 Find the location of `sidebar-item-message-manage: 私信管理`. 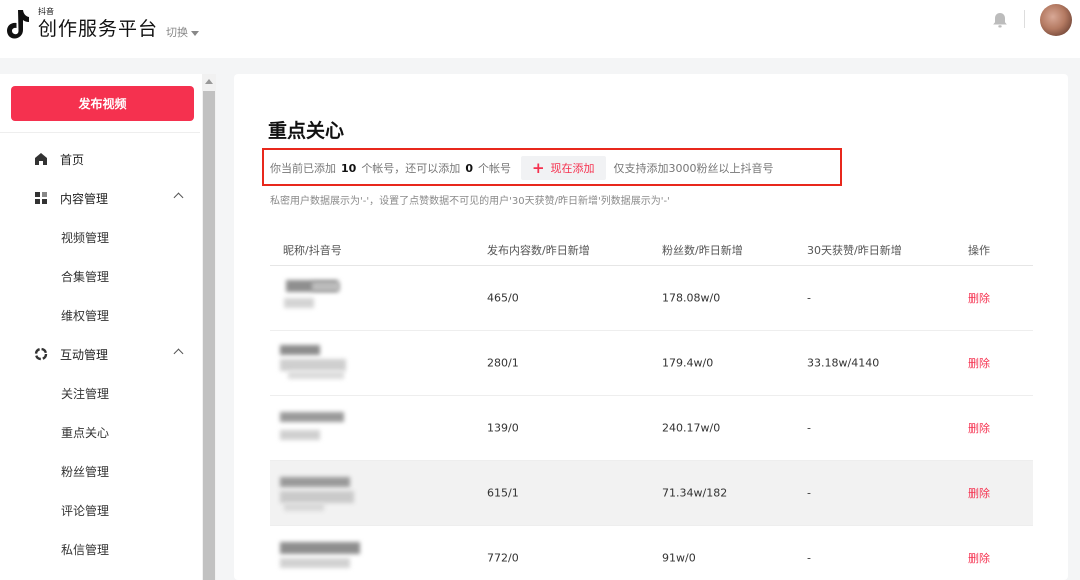

sidebar-item-message-manage: 私信管理 is located at coordinates (85, 549).